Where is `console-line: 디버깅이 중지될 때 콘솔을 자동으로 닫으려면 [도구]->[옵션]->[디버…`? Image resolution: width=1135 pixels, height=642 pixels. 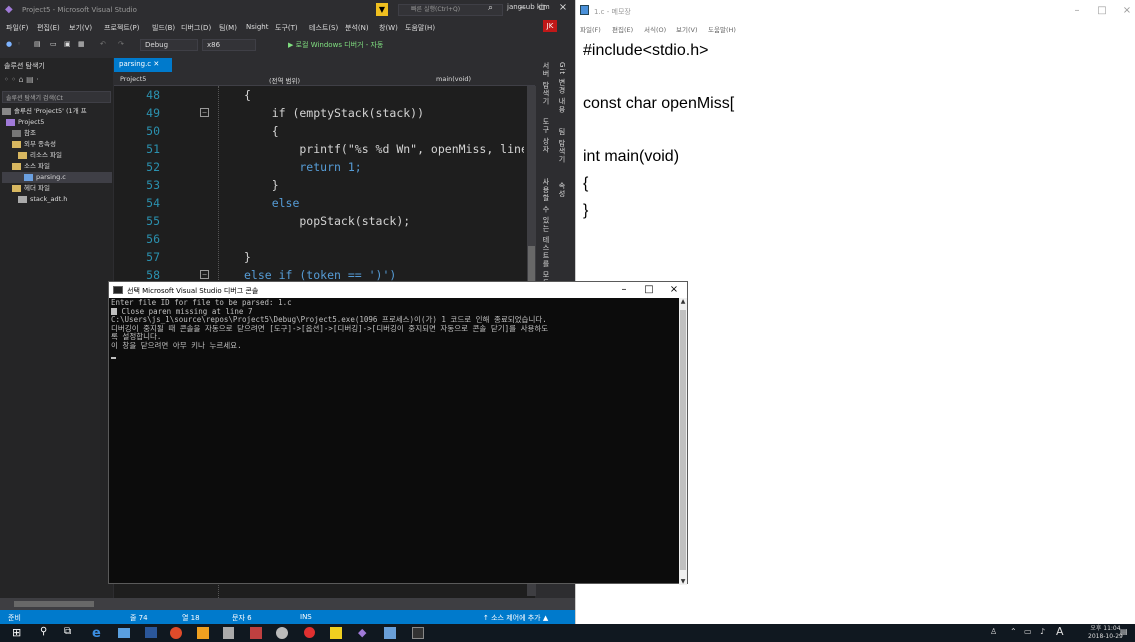 console-line: 디버깅이 중지될 때 콘솔을 자동으로 닫으려면 [도구]->[옵션]->[디버… is located at coordinates (330, 328).